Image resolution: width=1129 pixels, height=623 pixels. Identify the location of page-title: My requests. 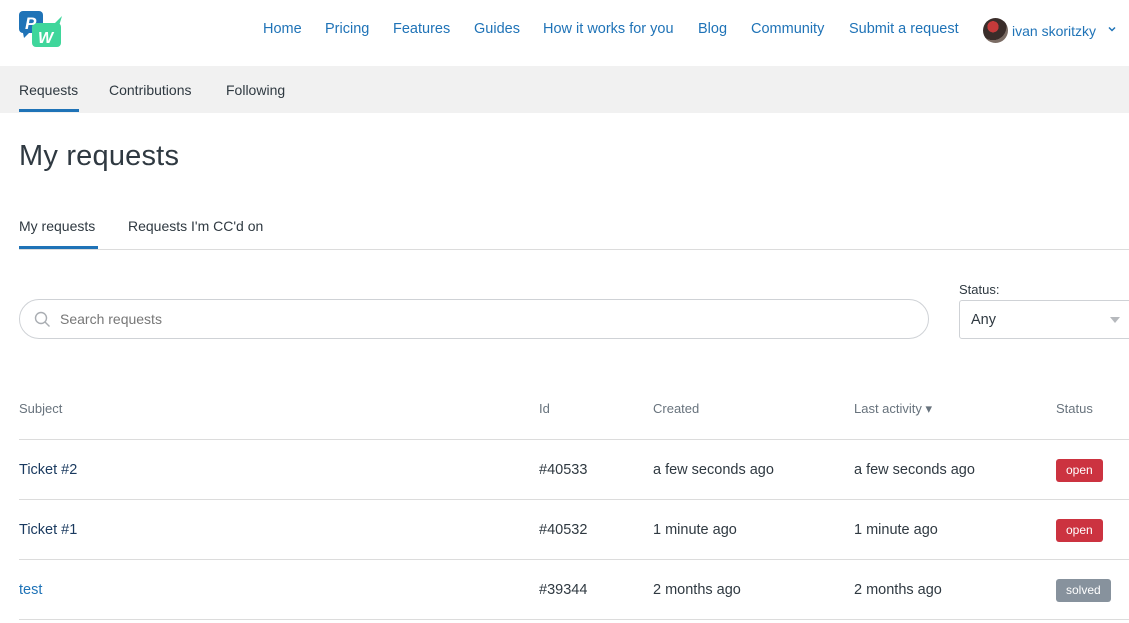
(99, 156).